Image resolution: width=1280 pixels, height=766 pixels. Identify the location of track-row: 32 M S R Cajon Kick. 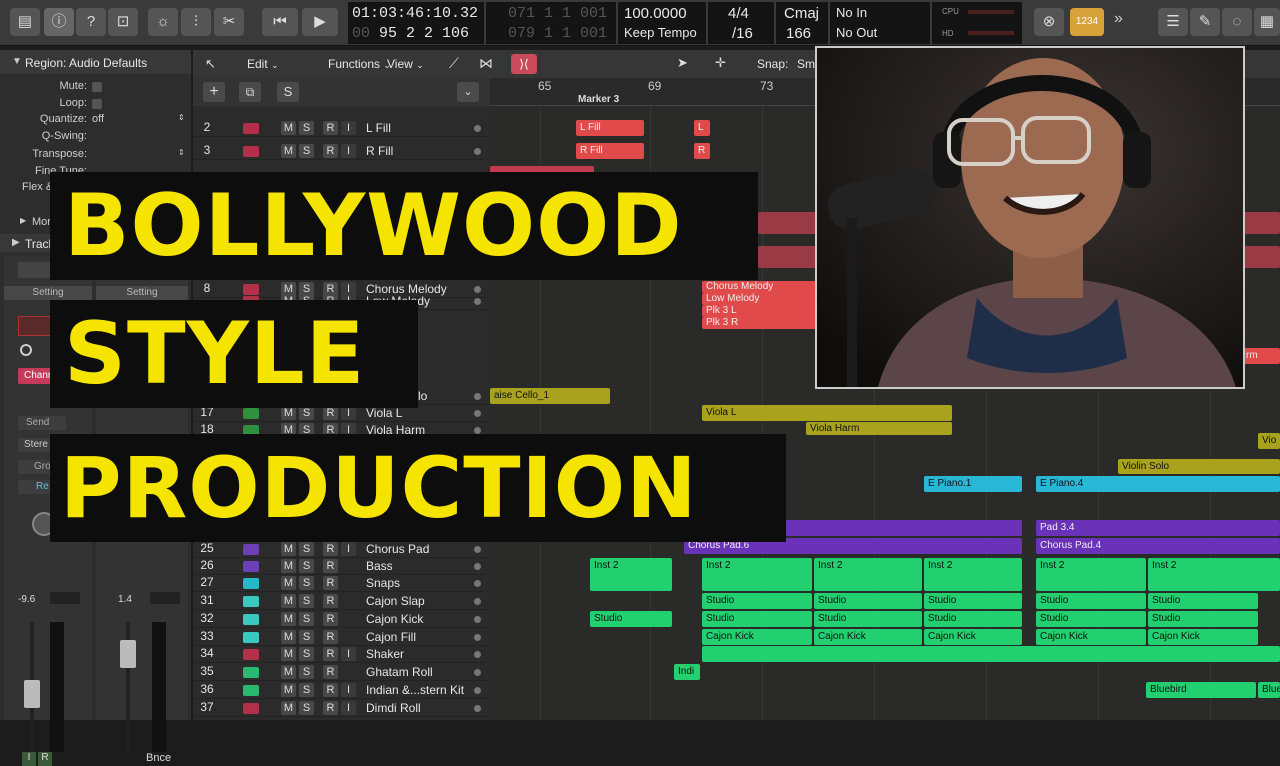
(341, 619).